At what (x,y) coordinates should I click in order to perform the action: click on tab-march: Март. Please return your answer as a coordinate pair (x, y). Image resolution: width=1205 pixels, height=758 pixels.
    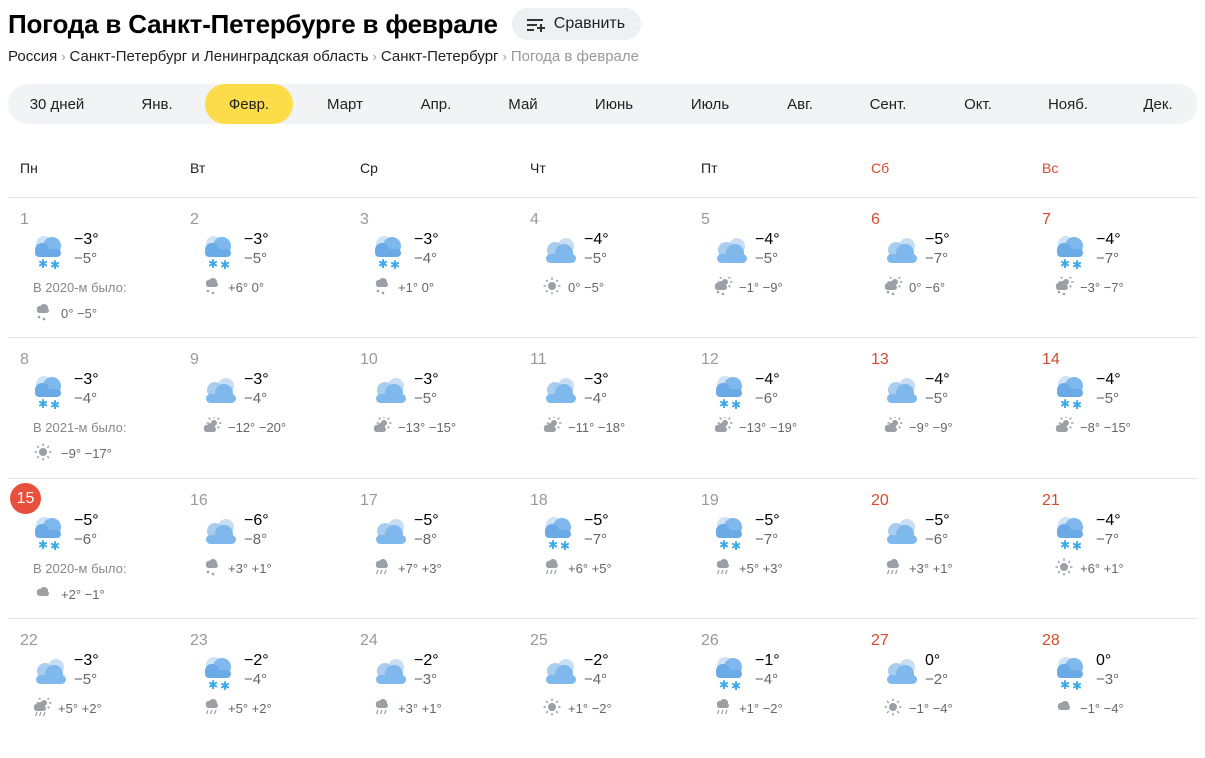
    Looking at the image, I should click on (345, 104).